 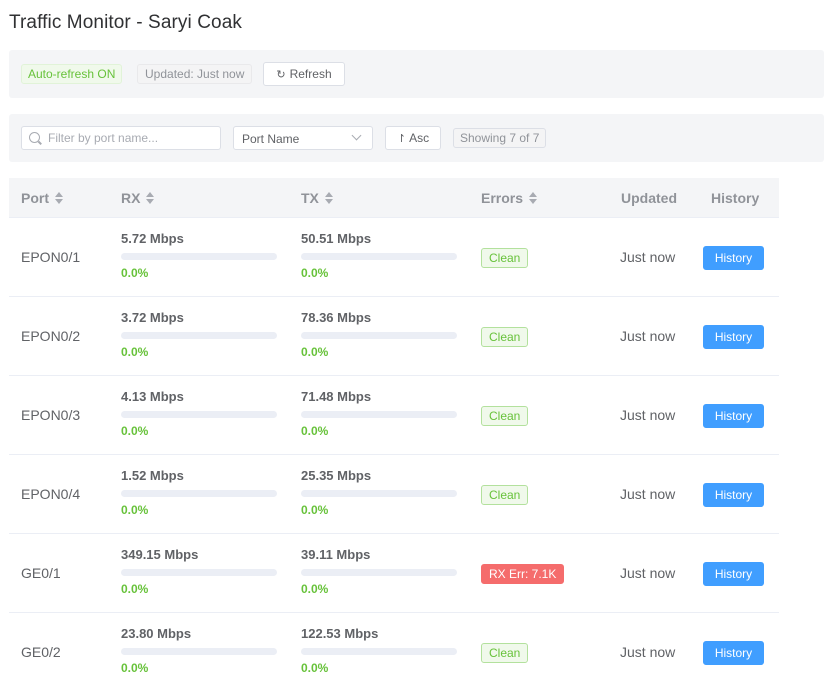 I want to click on sort-direction-label: Asc, so click(x=419, y=138).